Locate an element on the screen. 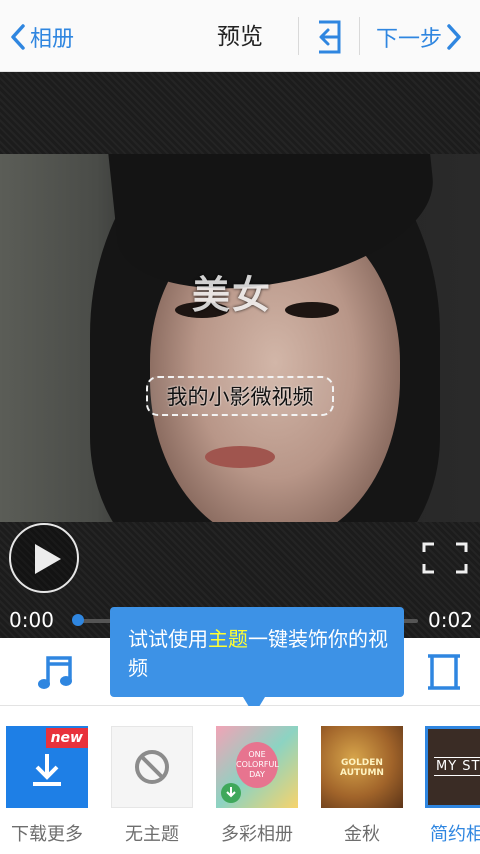 This screenshot has width=480, height=854. next-step-button: 下一步 is located at coordinates (419, 37).